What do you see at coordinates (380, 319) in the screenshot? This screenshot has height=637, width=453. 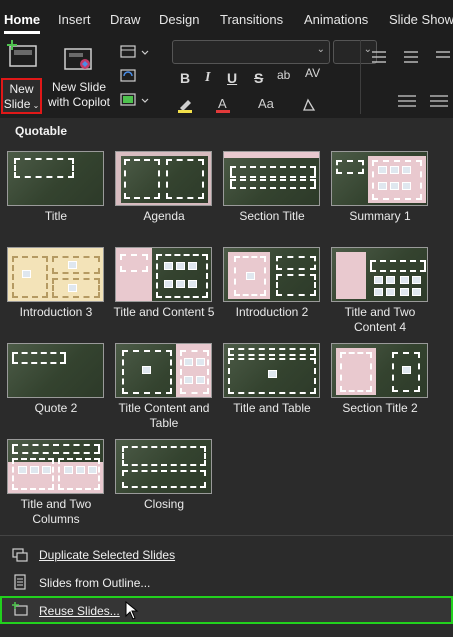 I see `layout-label: Title and Two Content 4` at bounding box center [380, 319].